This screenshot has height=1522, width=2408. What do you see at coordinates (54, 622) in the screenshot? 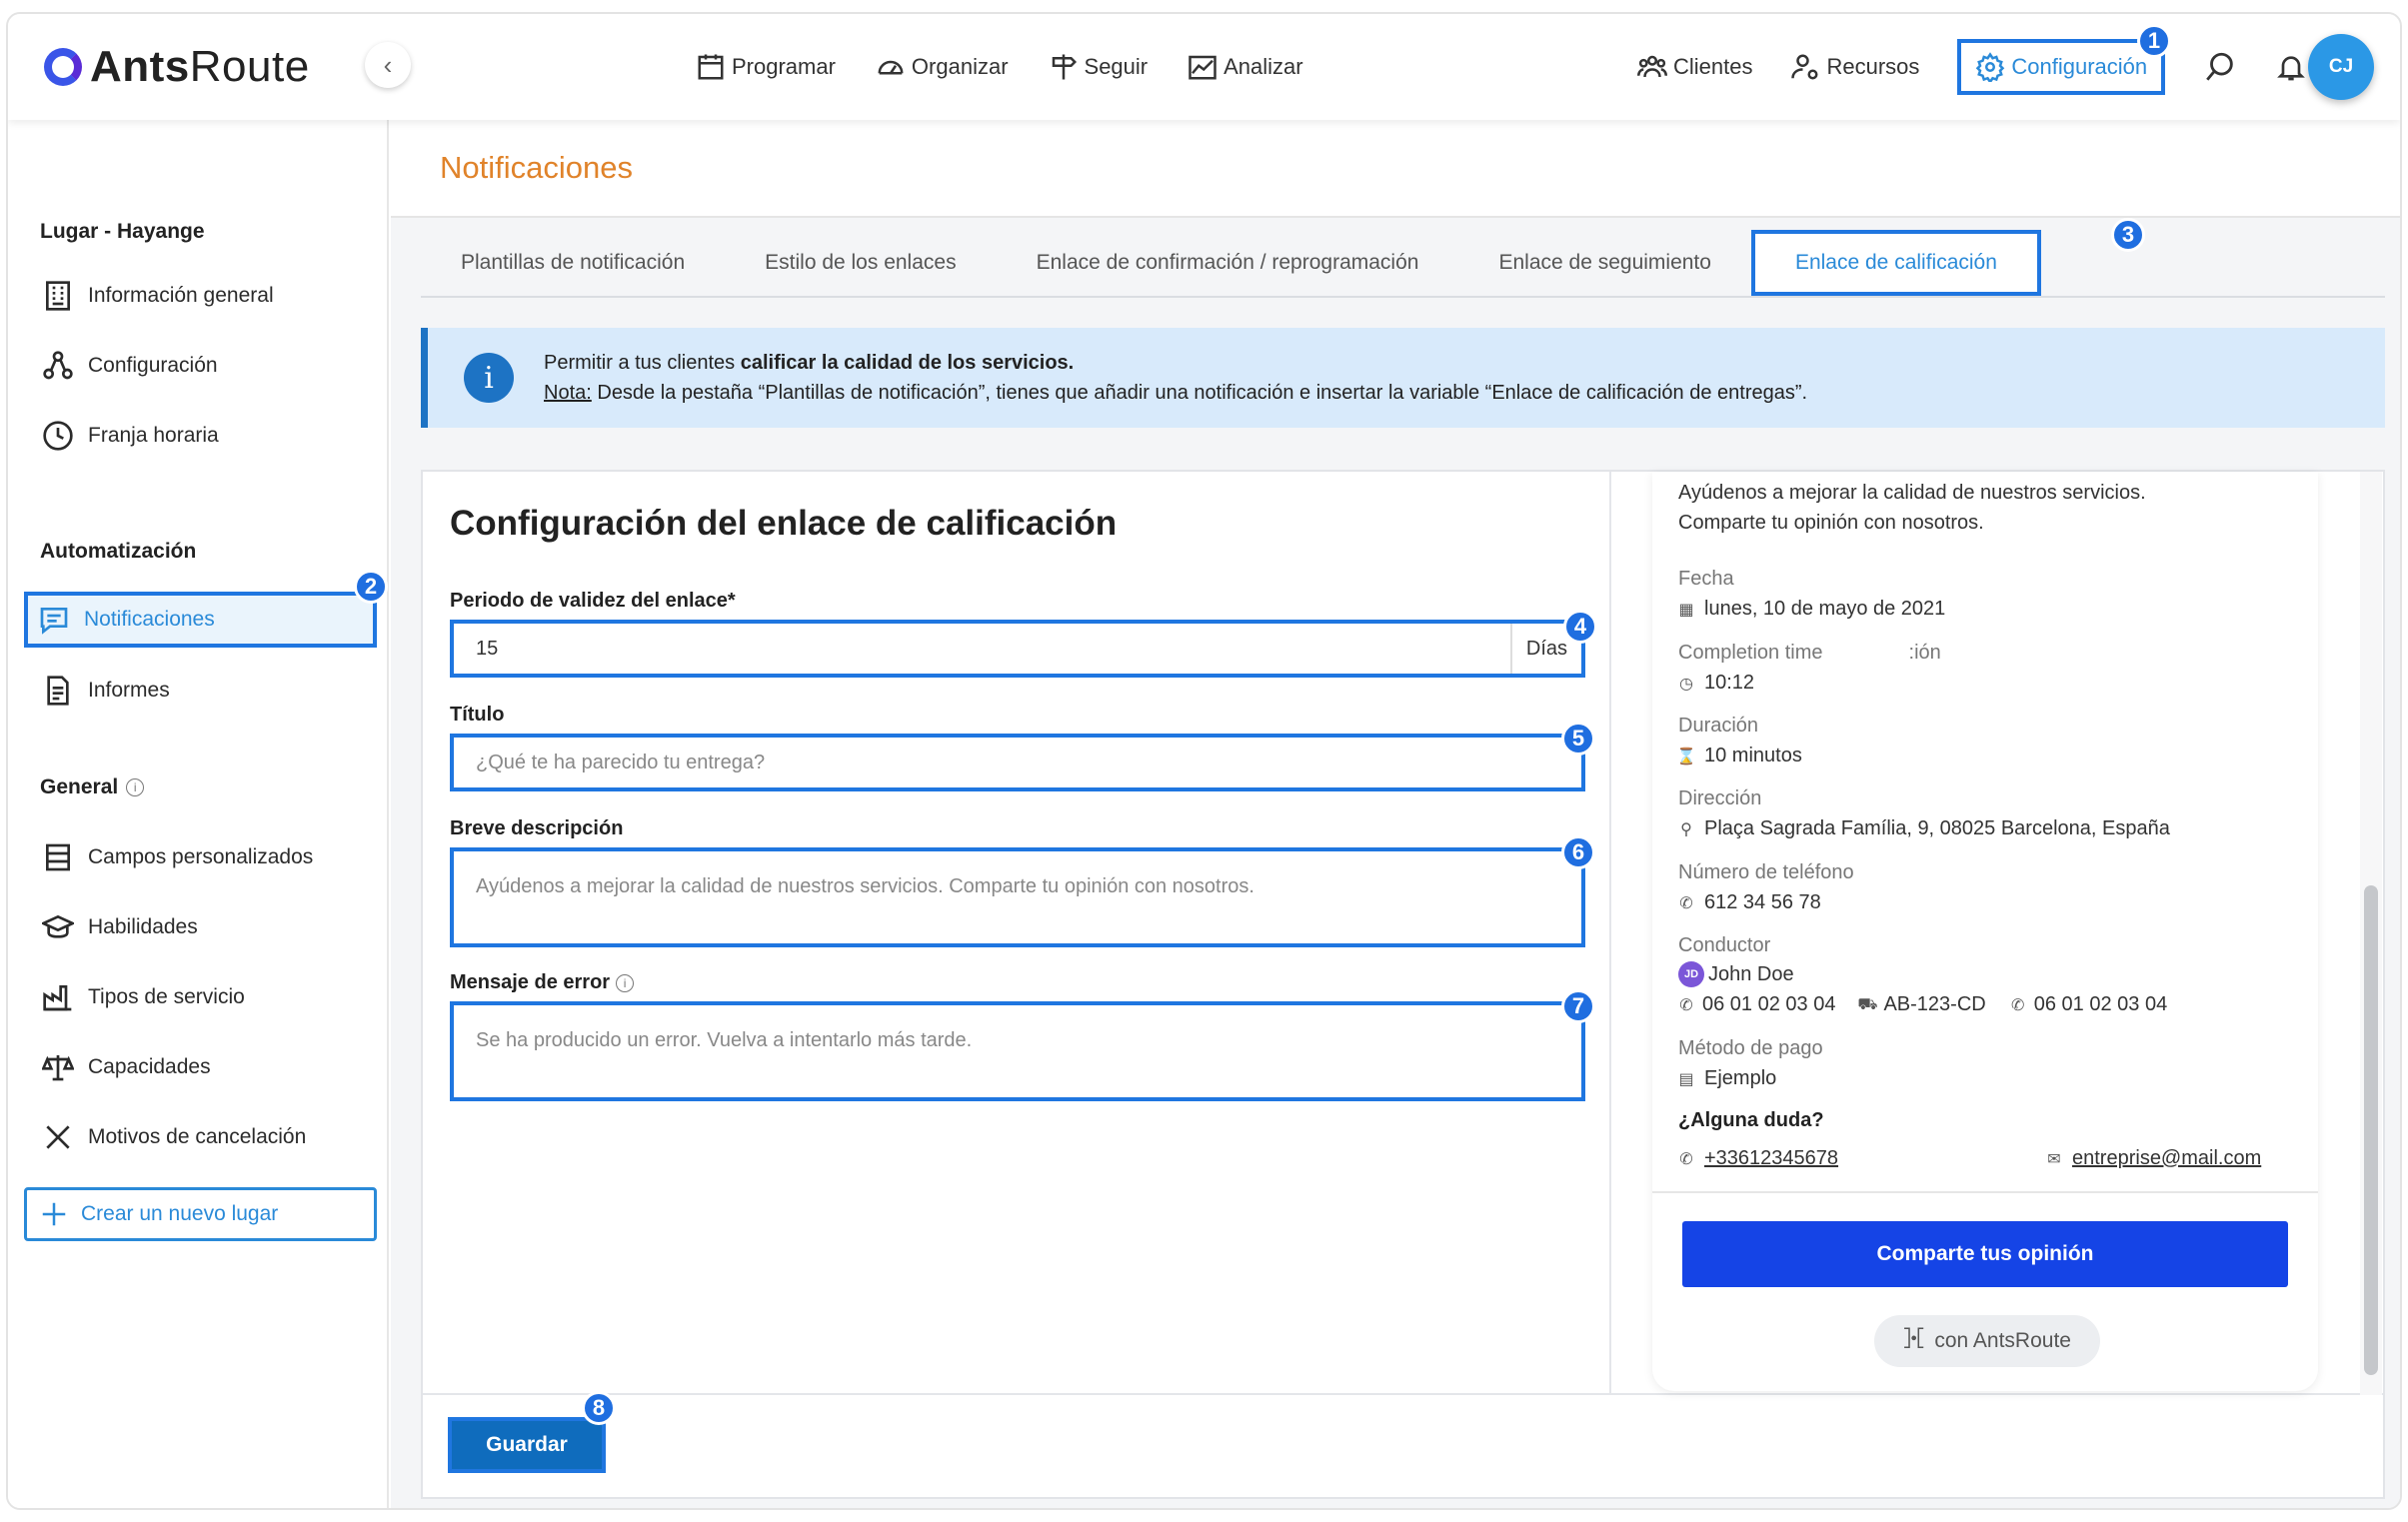
I see `chat-icon` at bounding box center [54, 622].